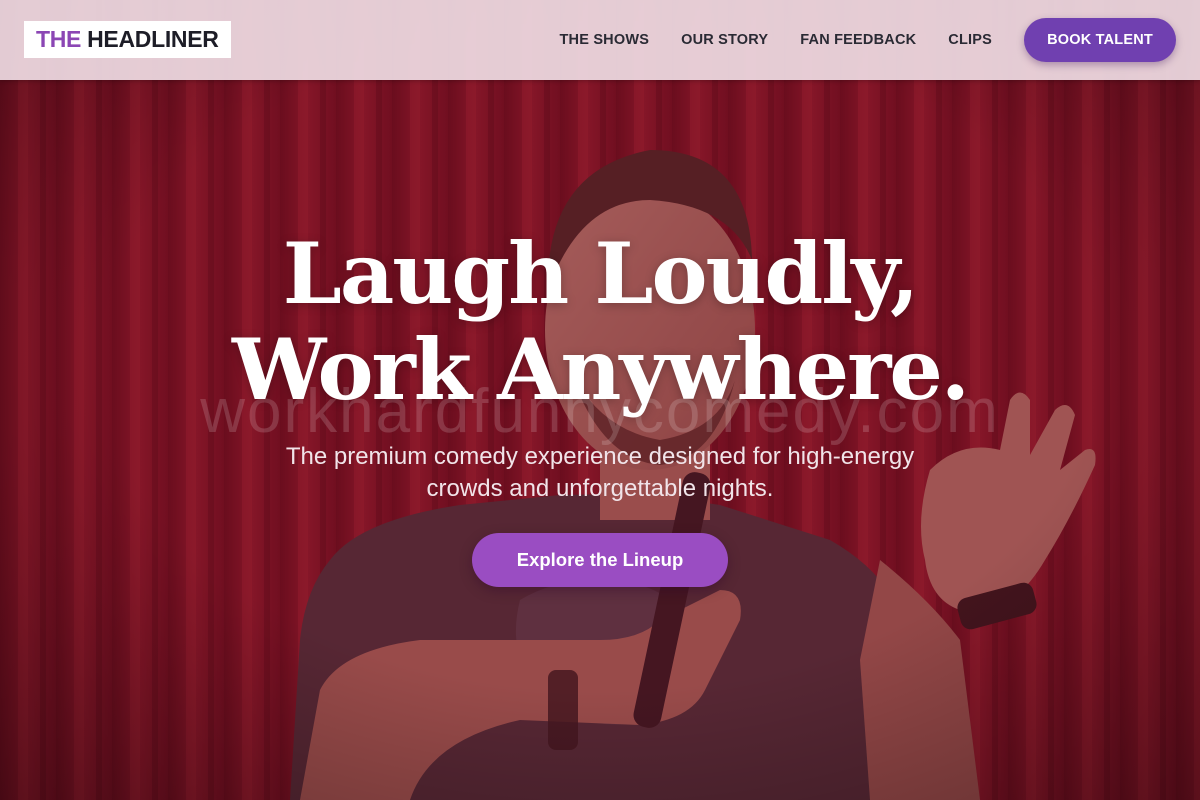 The height and width of the screenshot is (800, 1200). I want to click on book-talent-button: BOOK TALENT, so click(1100, 40).